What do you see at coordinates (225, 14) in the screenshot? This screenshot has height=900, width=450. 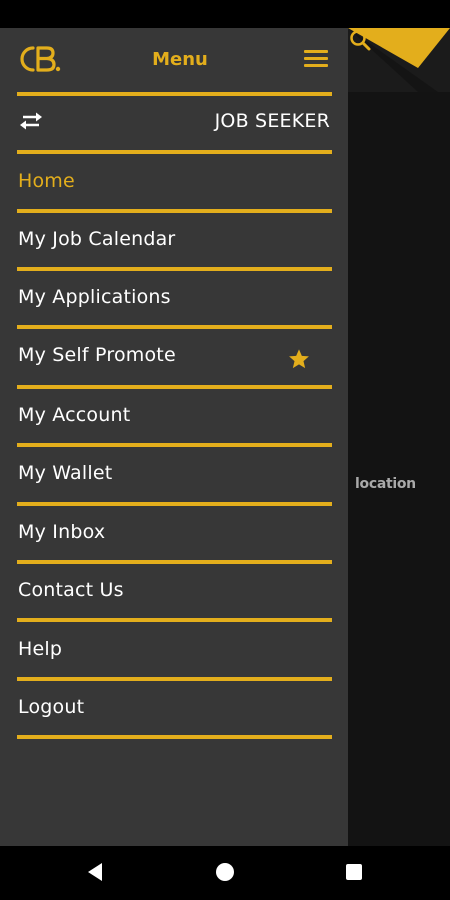 I see `status-bar` at bounding box center [225, 14].